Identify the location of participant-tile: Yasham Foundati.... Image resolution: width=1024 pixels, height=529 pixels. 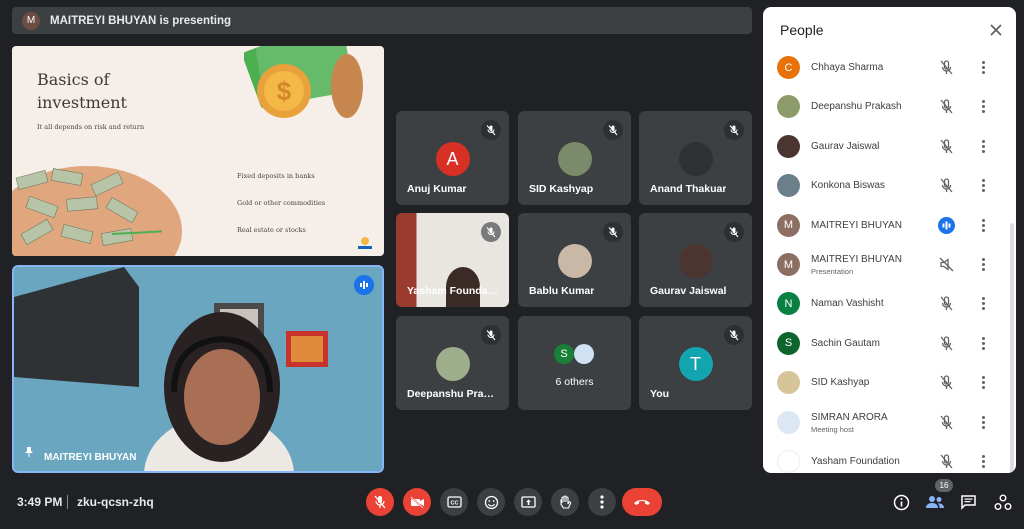
(452, 260).